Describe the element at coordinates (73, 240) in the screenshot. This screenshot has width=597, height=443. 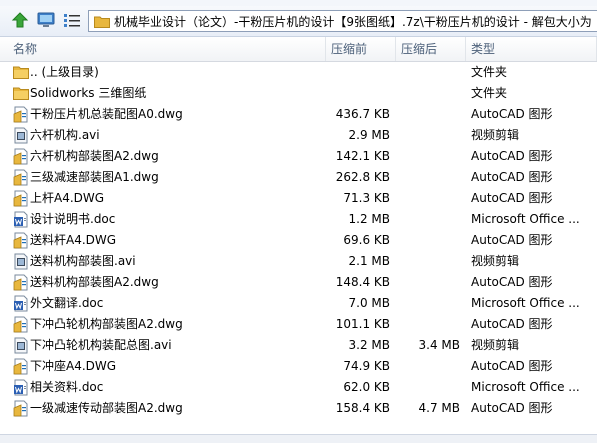
I see `file-name: 送料杆A4.DWG` at that location.